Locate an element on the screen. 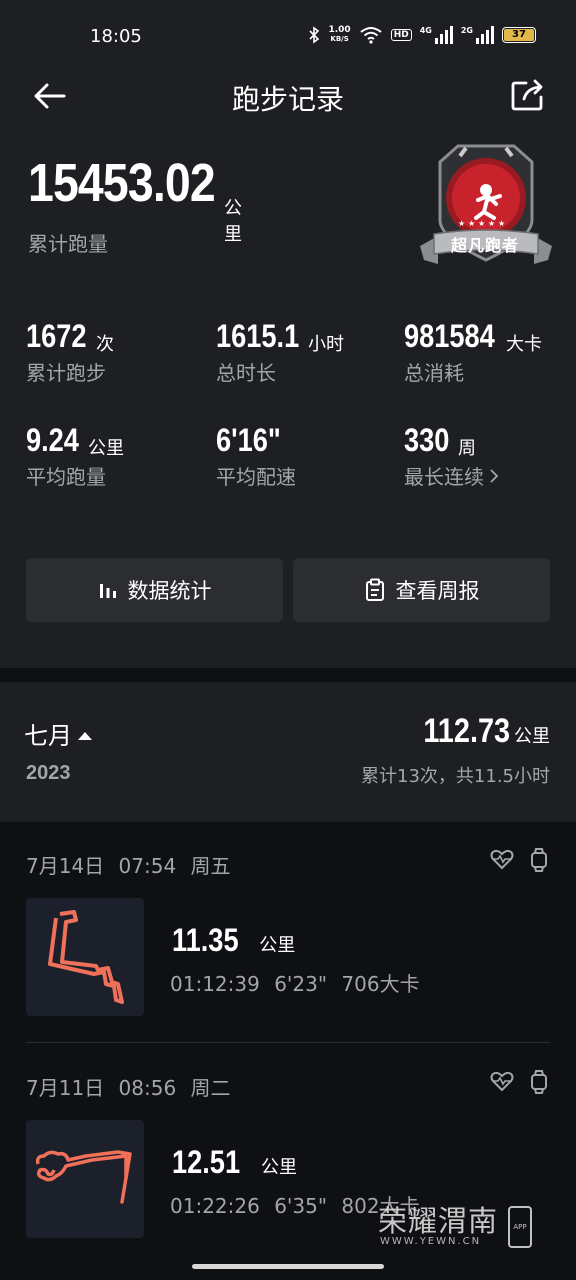  stat-unit: 小时 is located at coordinates (326, 344).